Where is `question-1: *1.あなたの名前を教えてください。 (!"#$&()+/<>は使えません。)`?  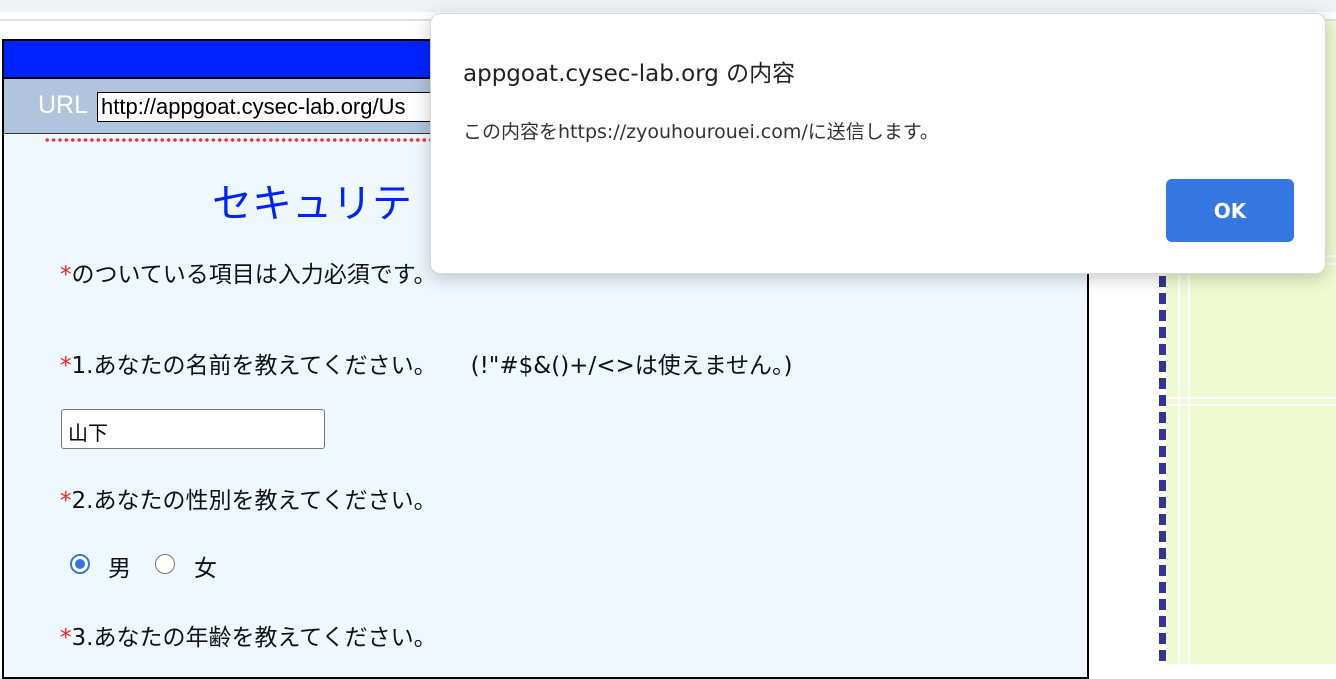 question-1: *1.あなたの名前を教えてください。 (!"#$&()+/<>は使えません。) is located at coordinates (426, 363).